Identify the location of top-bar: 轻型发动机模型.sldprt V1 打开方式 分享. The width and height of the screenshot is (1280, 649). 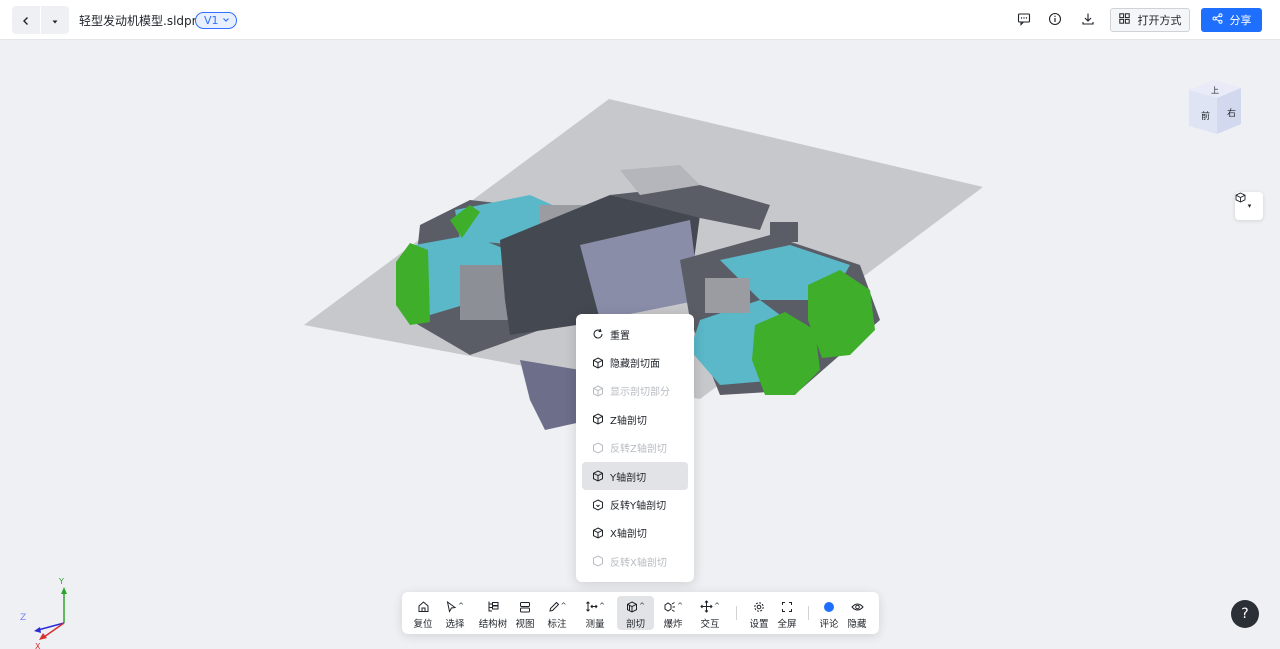
(640, 20).